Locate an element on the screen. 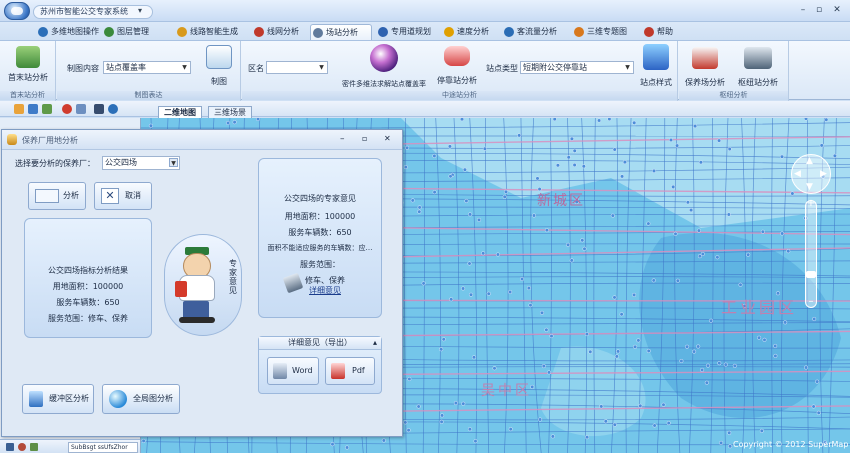 This screenshot has height=453, width=850. delete-icon is located at coordinates (67, 109).